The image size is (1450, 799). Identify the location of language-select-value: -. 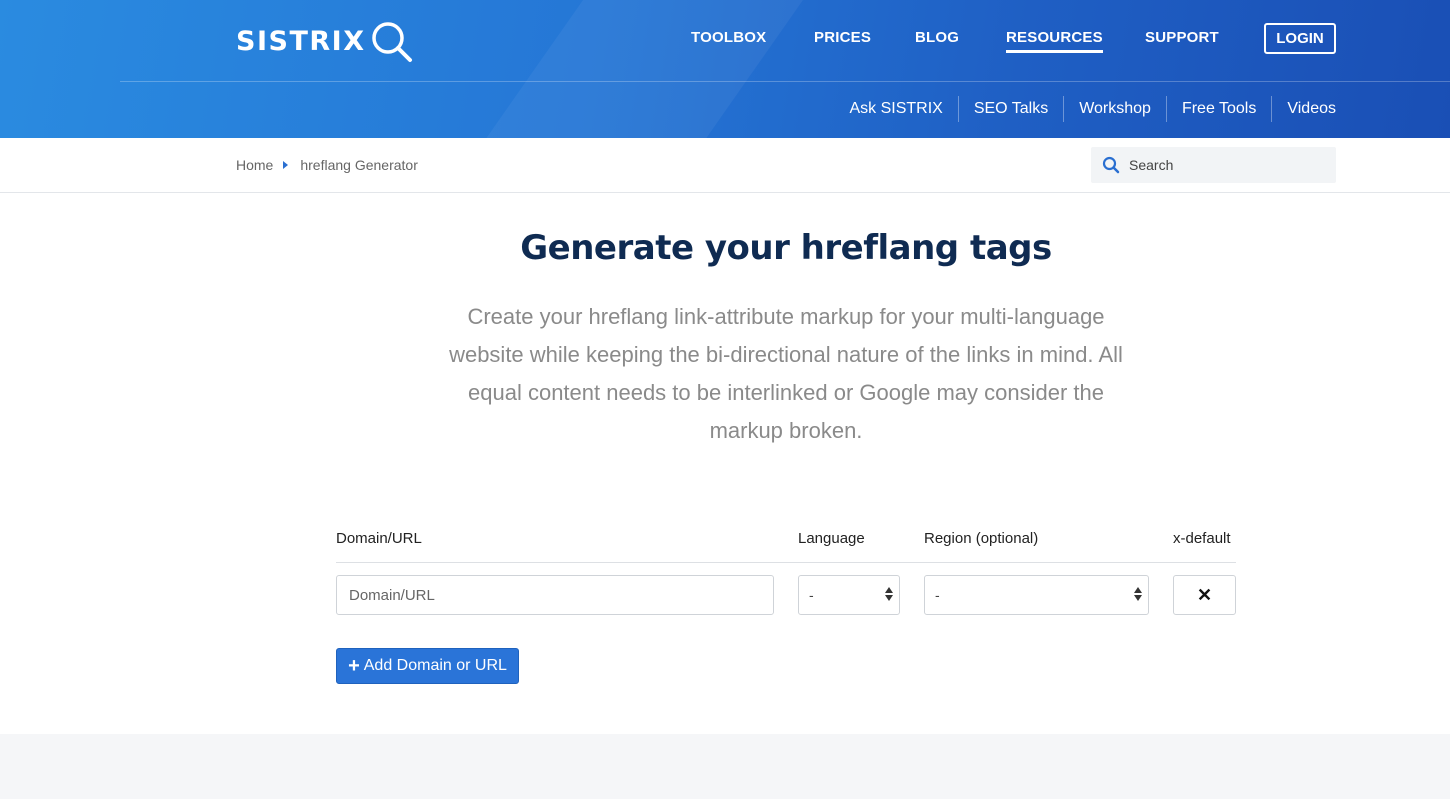
(811, 595).